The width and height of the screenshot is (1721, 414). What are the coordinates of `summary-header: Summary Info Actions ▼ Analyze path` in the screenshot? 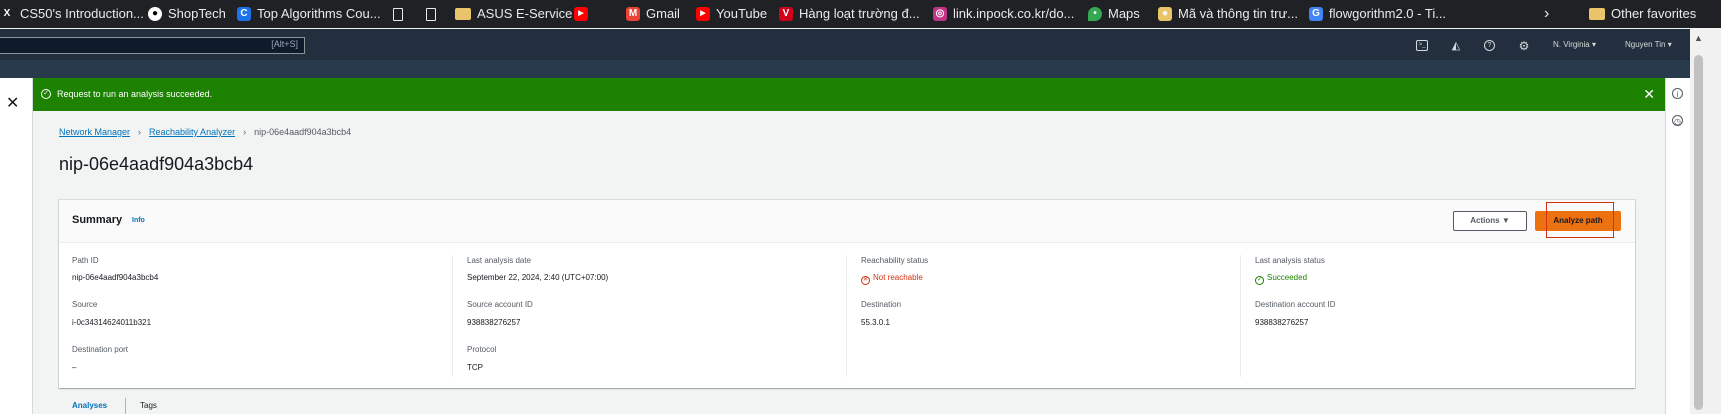 It's located at (847, 221).